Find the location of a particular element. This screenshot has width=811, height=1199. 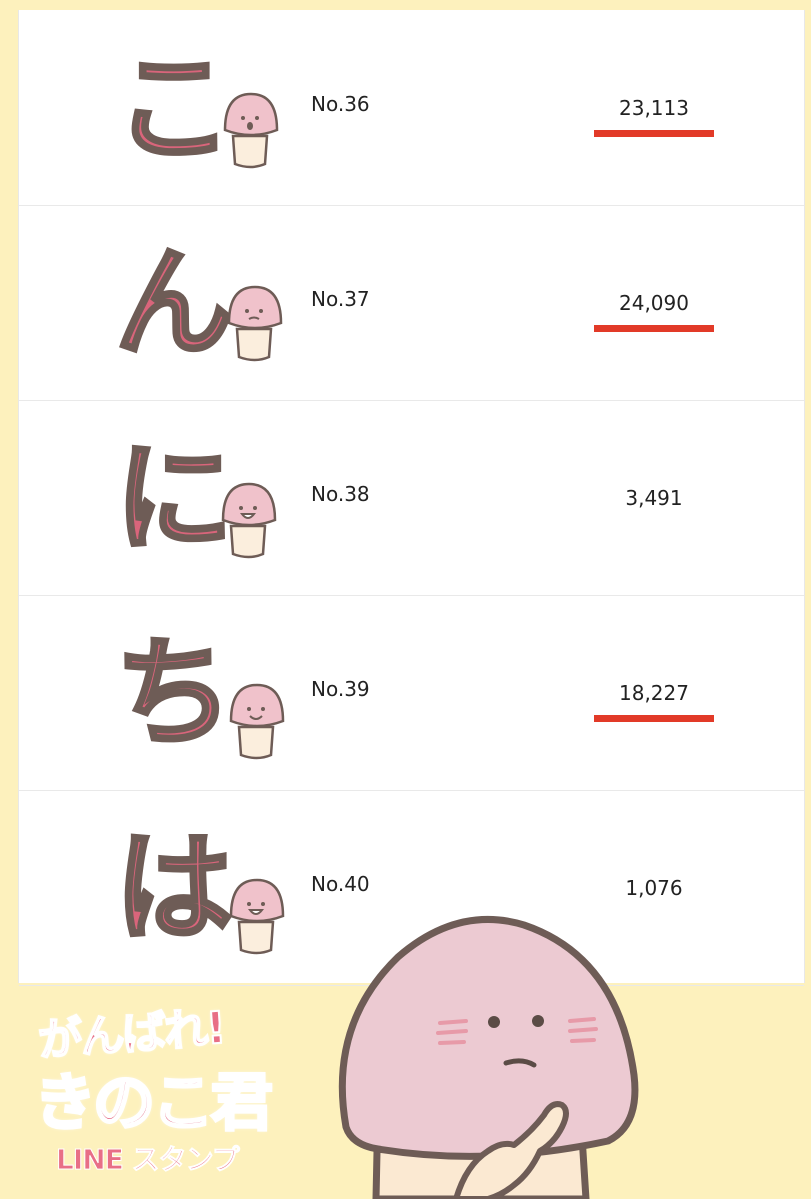

stamp-number: No.40 is located at coordinates (340, 884).